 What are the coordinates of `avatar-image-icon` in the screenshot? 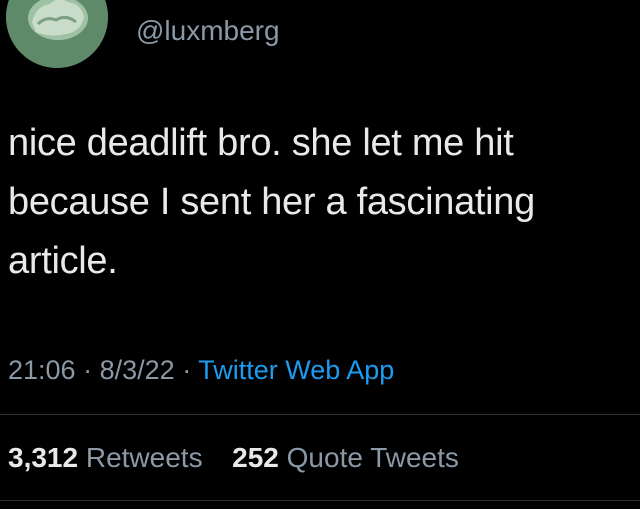 It's located at (57, 34).